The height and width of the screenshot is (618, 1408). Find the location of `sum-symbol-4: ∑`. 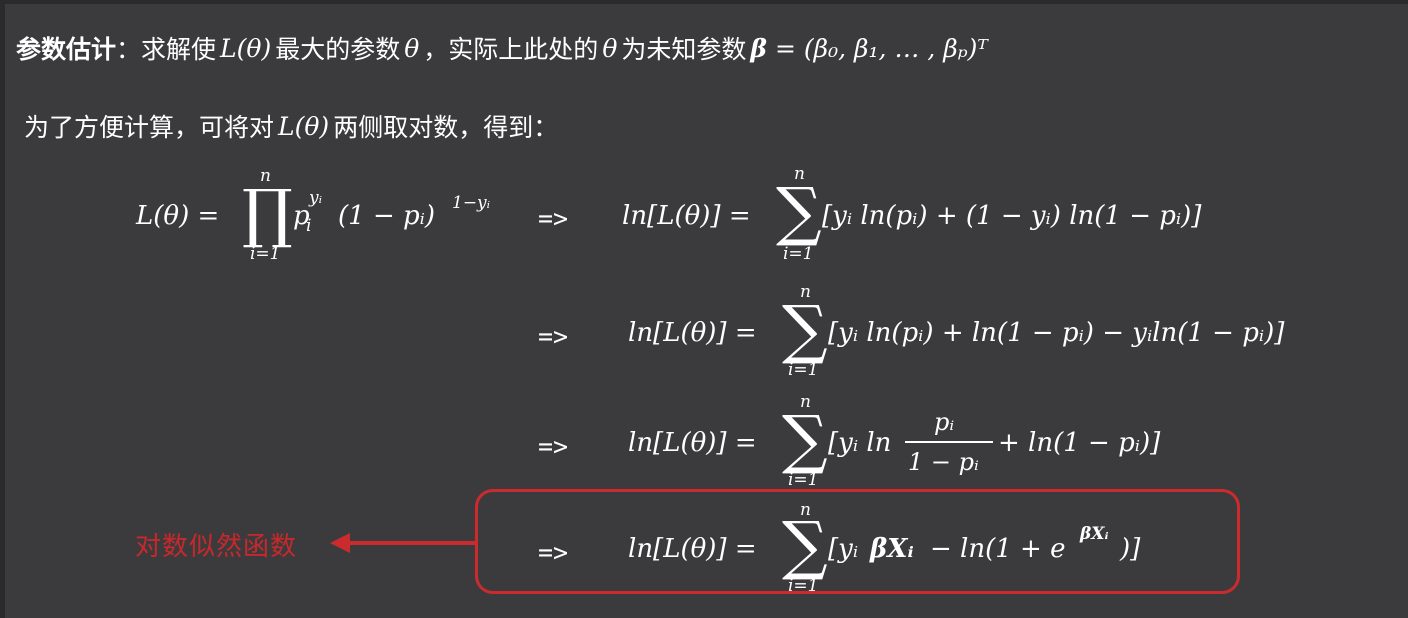

sum-symbol-4: ∑ is located at coordinates (805, 546).